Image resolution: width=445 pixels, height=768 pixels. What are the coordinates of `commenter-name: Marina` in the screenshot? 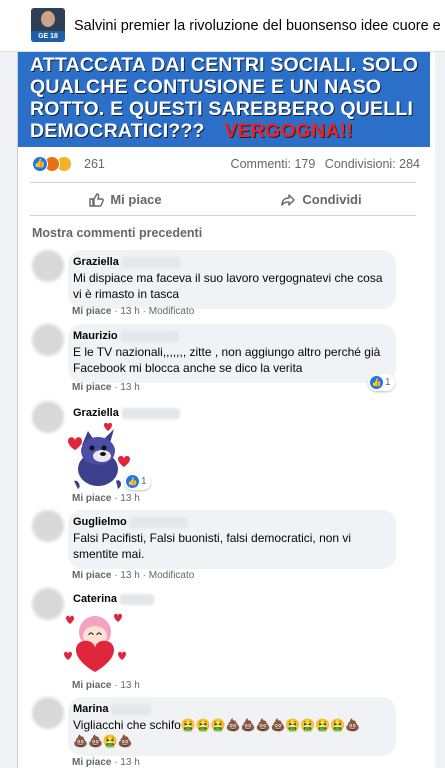 It's located at (90, 709).